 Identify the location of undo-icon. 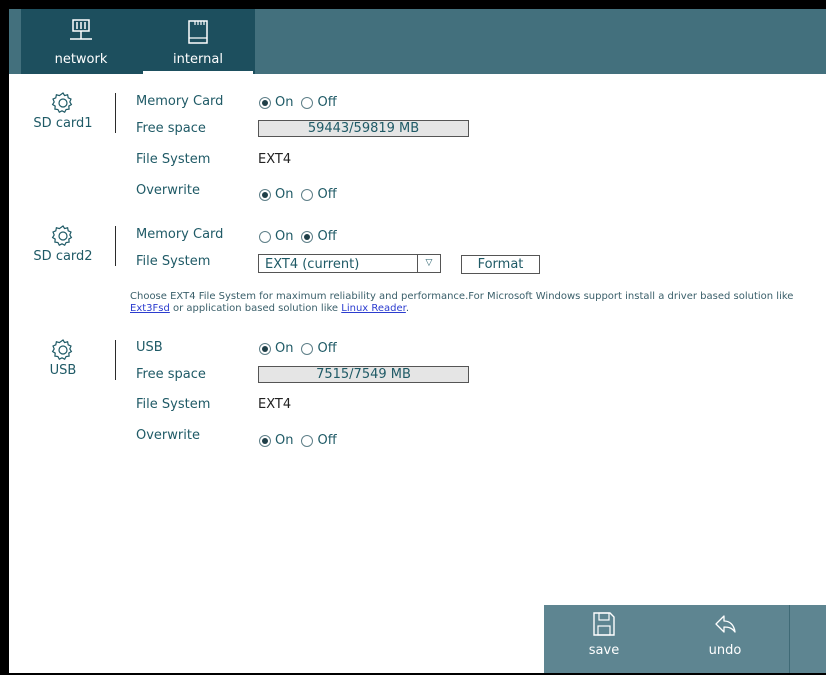
(725, 627).